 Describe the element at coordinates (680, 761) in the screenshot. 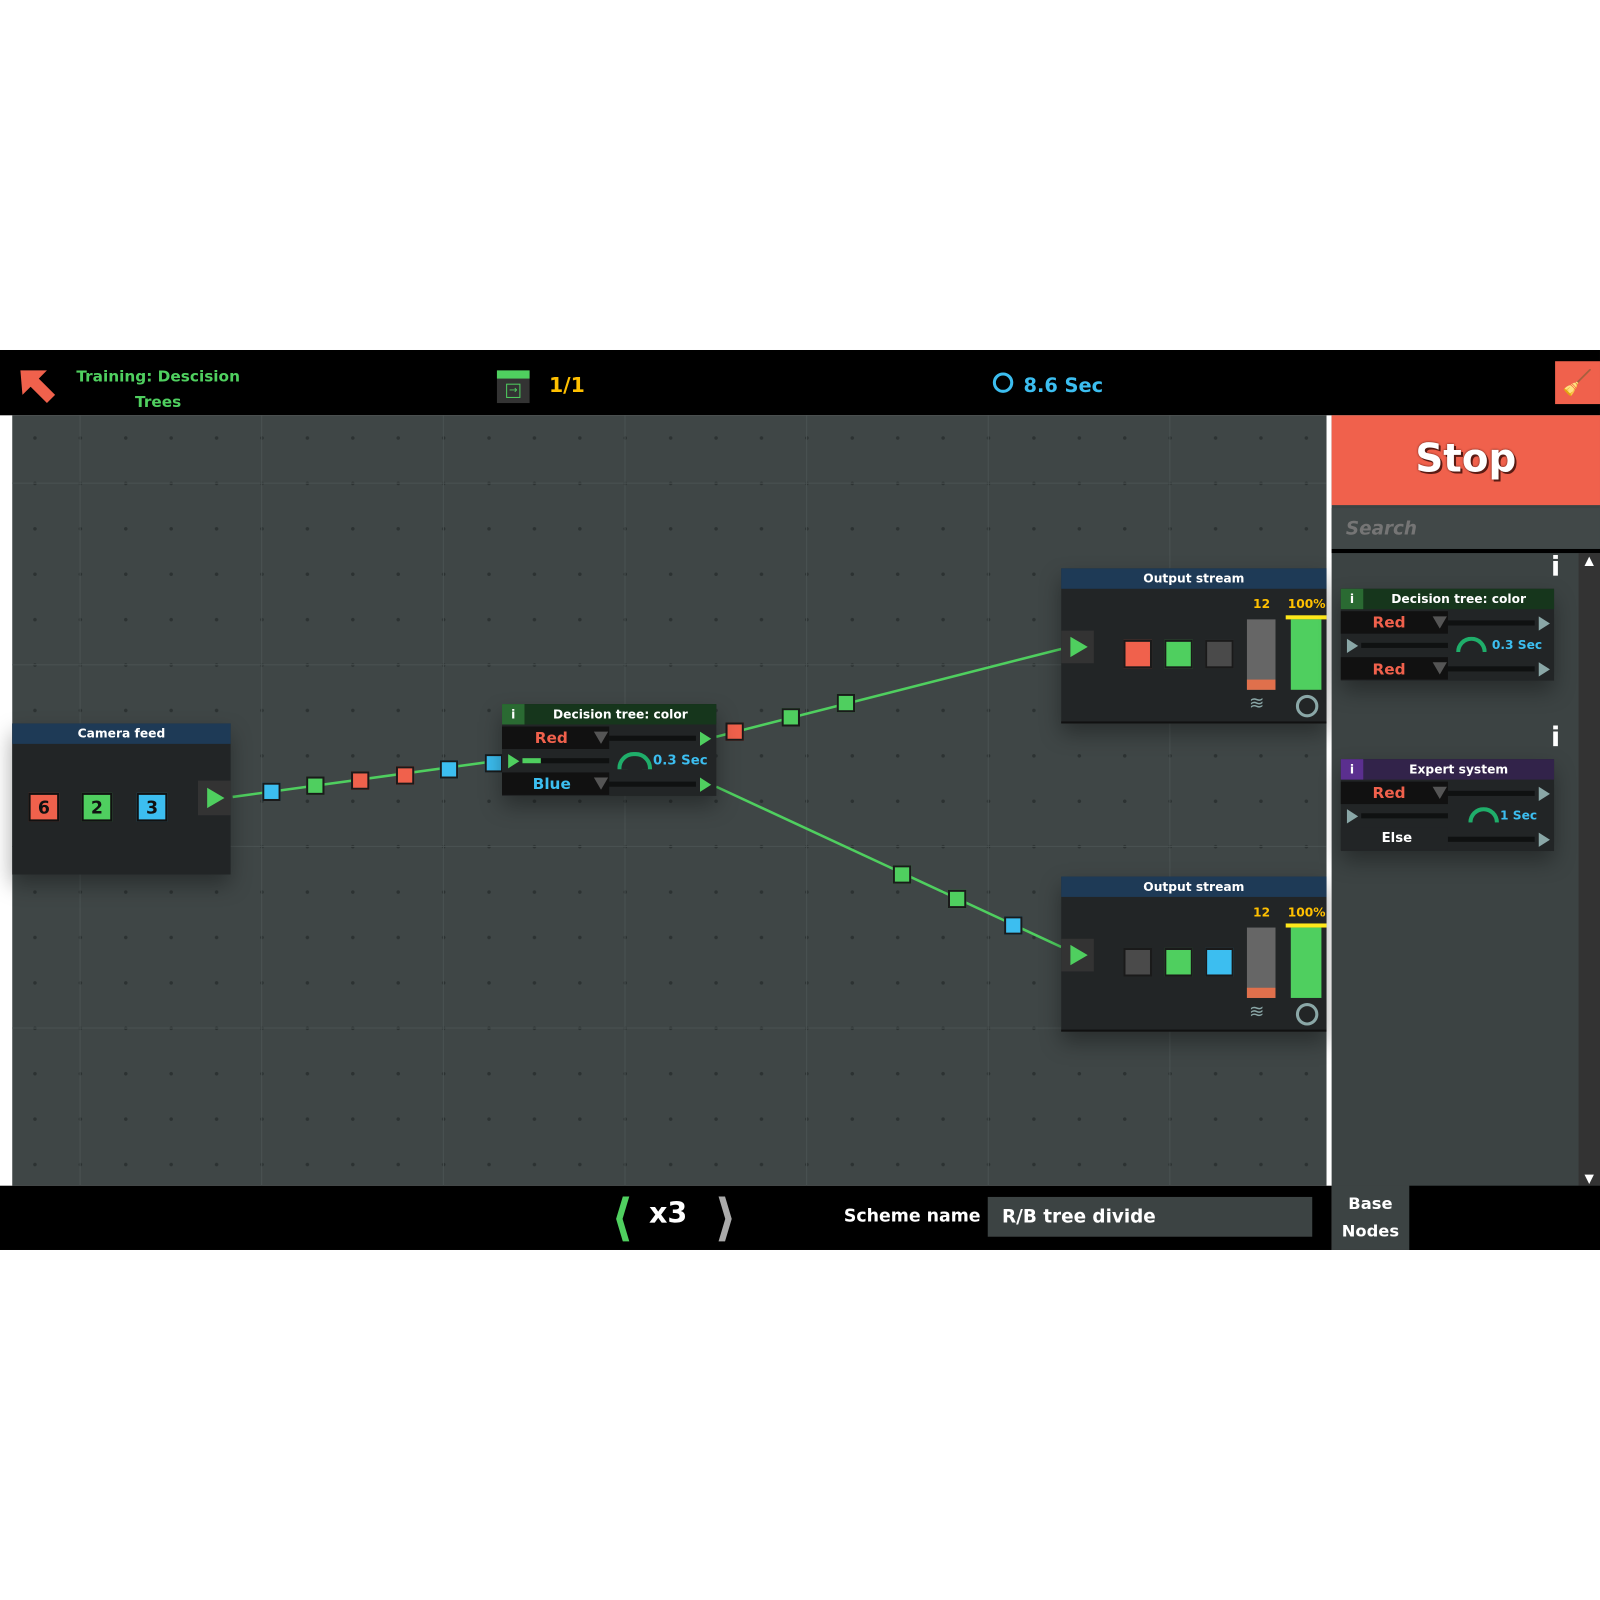

I see `speed-label: 0.3 Sec` at that location.